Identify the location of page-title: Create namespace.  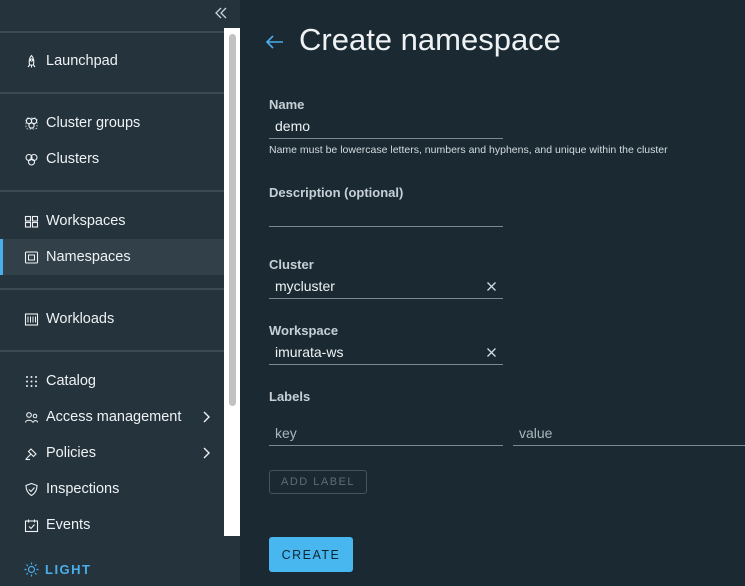
(430, 39).